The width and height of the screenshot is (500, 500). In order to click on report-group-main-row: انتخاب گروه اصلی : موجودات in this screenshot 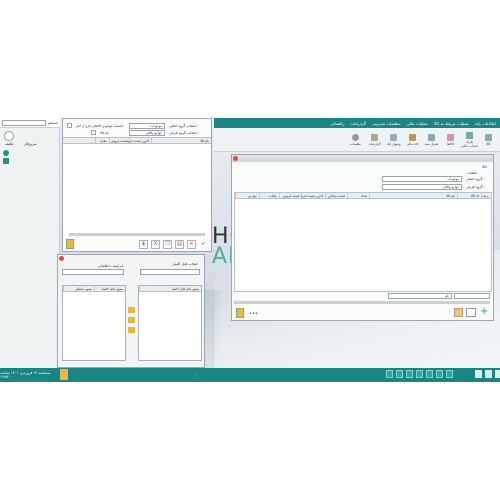, I will do `click(163, 126)`.